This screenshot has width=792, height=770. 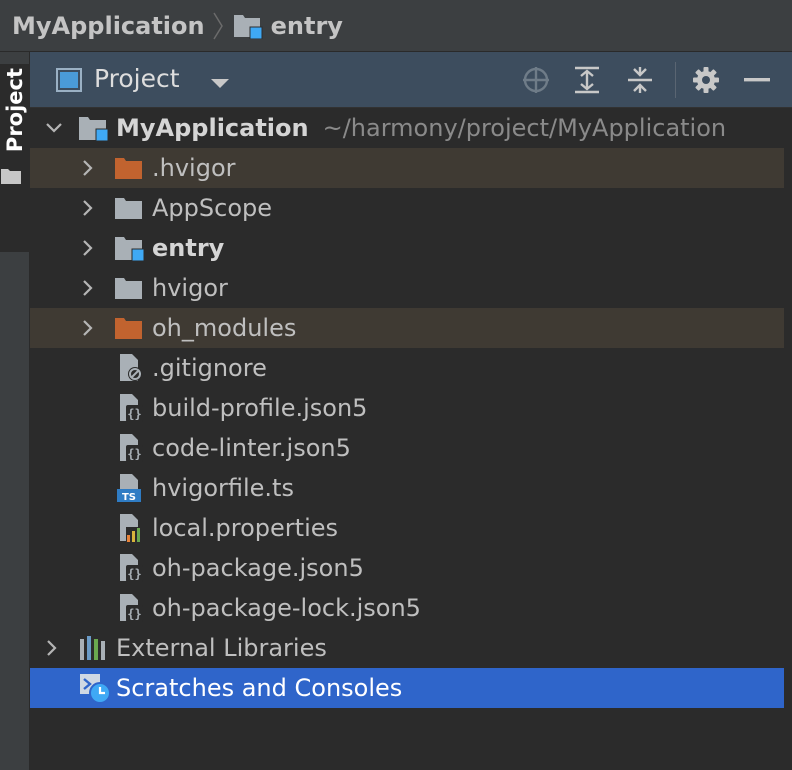 I want to click on tree-item-label: oh-package.json5, so click(x=258, y=568).